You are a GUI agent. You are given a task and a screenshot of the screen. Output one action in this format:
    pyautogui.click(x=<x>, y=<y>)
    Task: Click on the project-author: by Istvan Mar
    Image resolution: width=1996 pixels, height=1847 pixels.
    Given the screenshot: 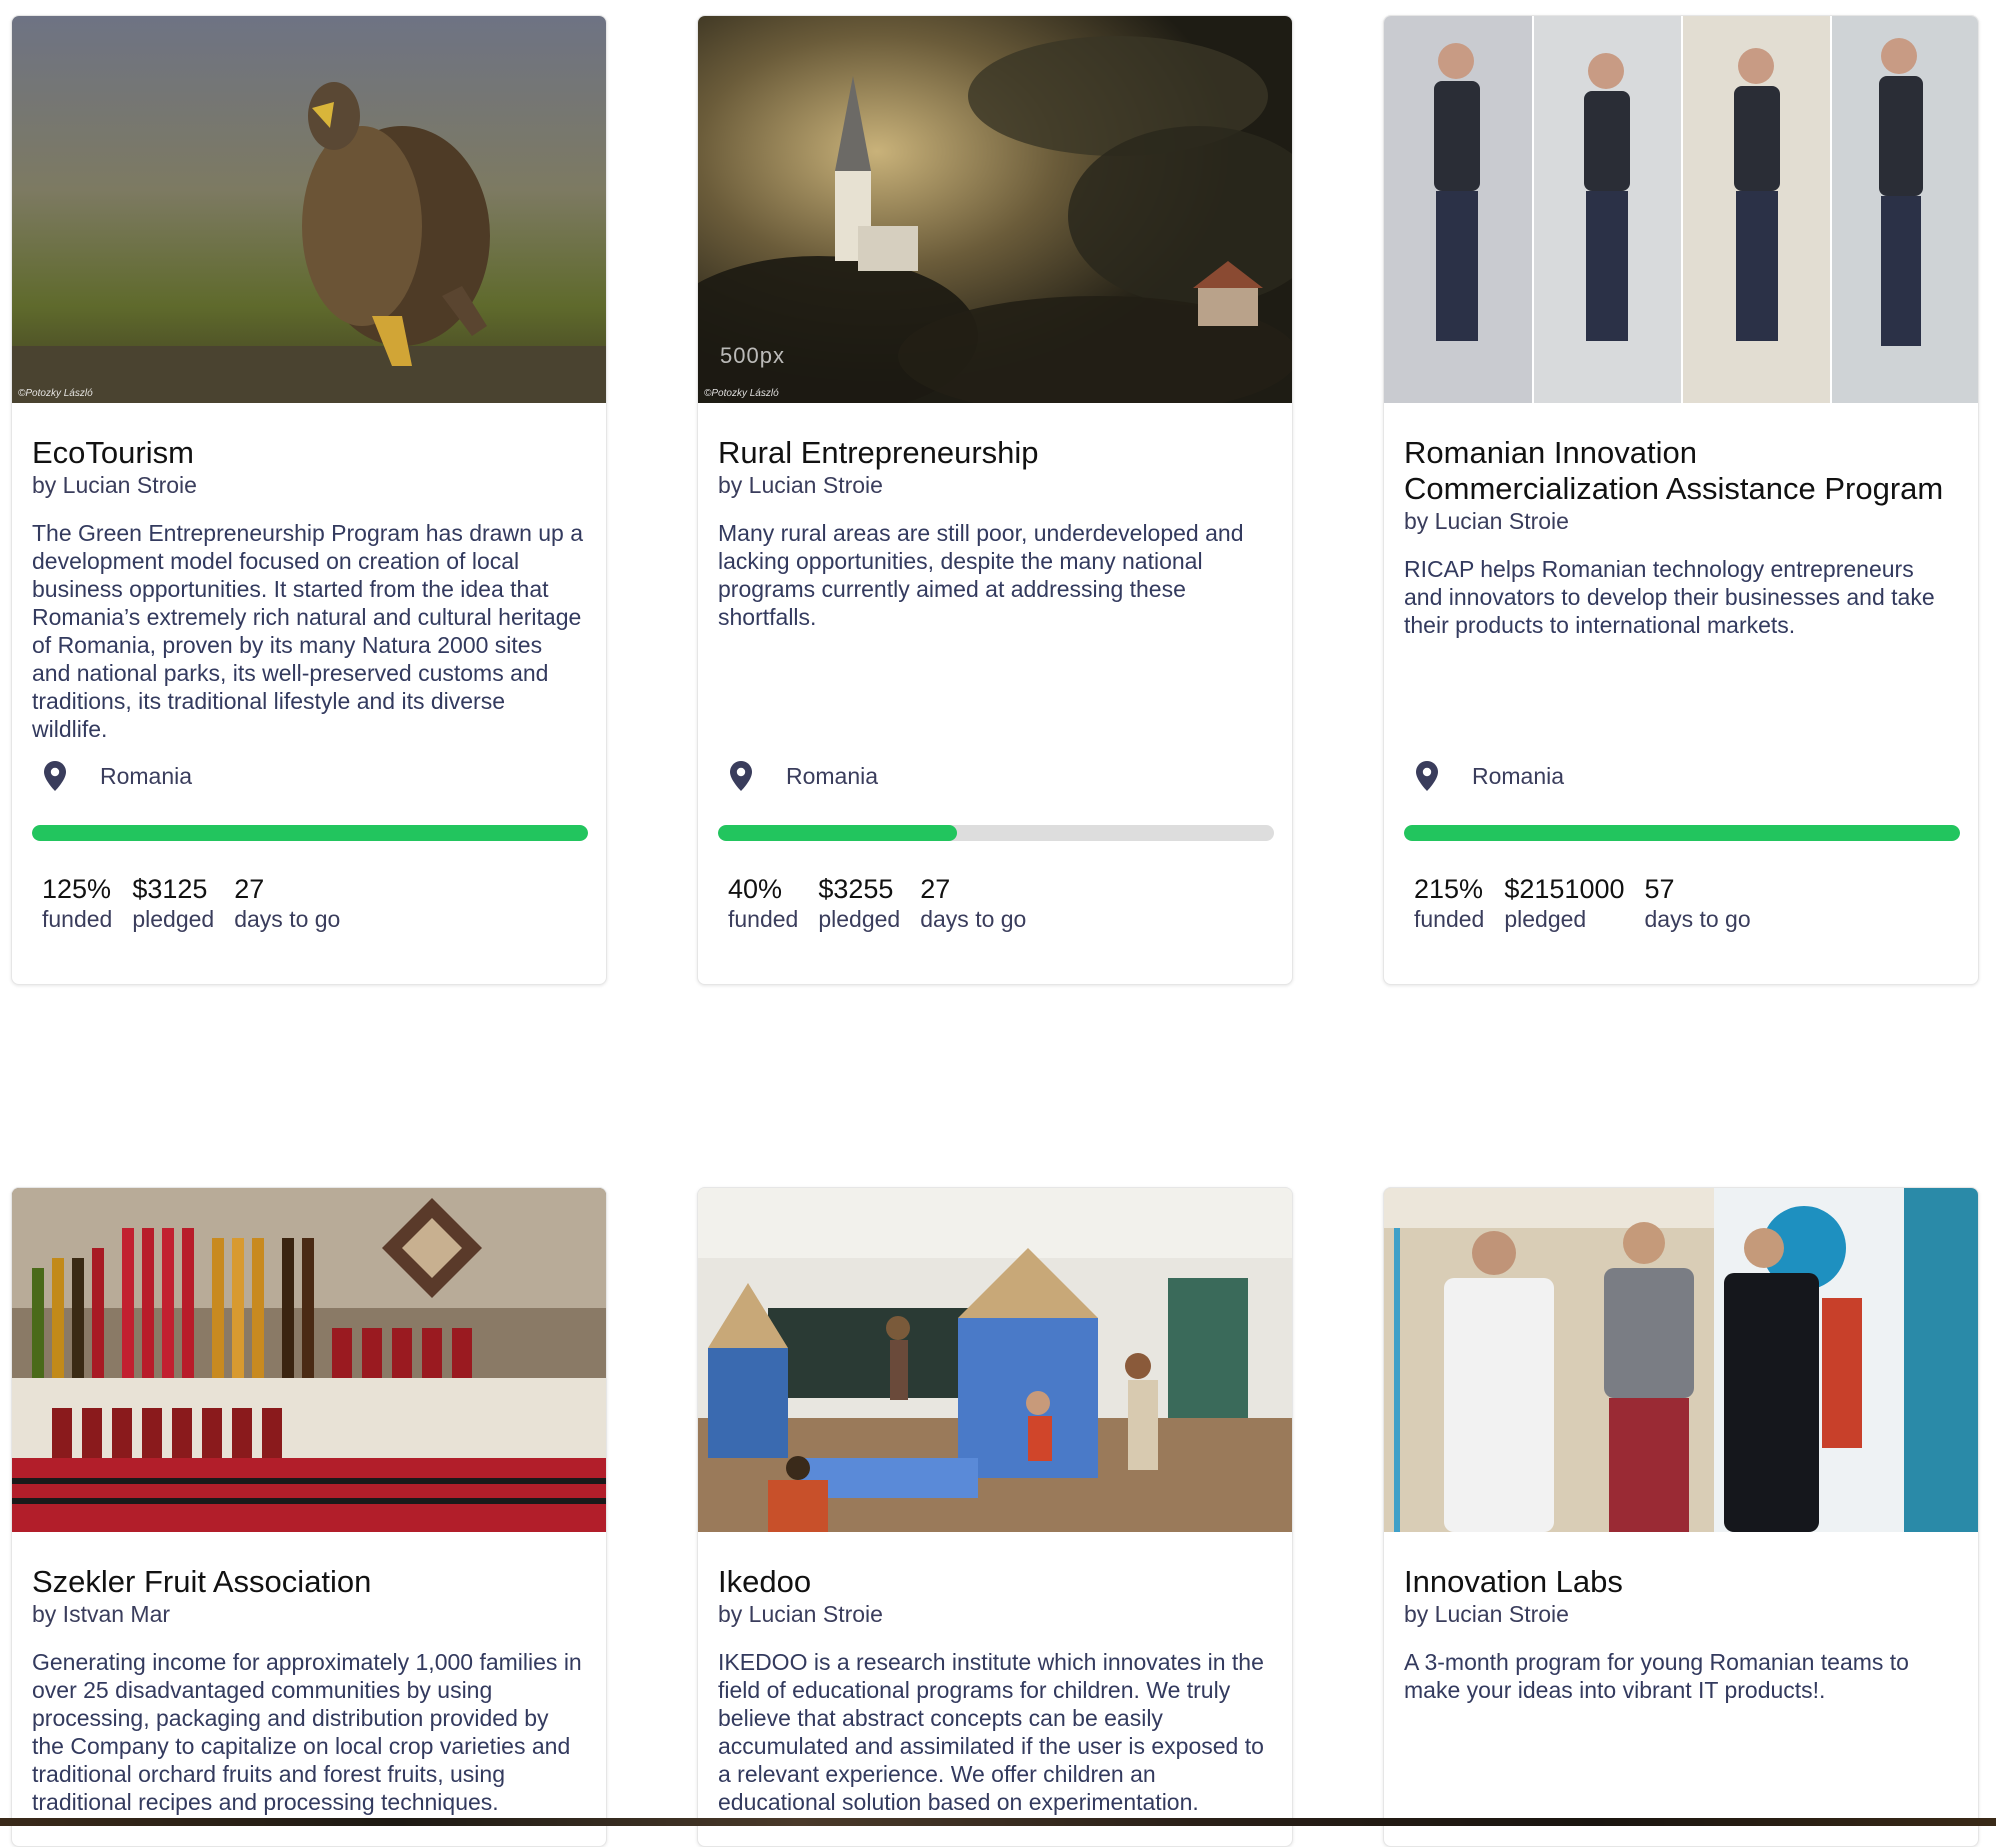 What is the action you would take?
    pyautogui.click(x=309, y=1614)
    